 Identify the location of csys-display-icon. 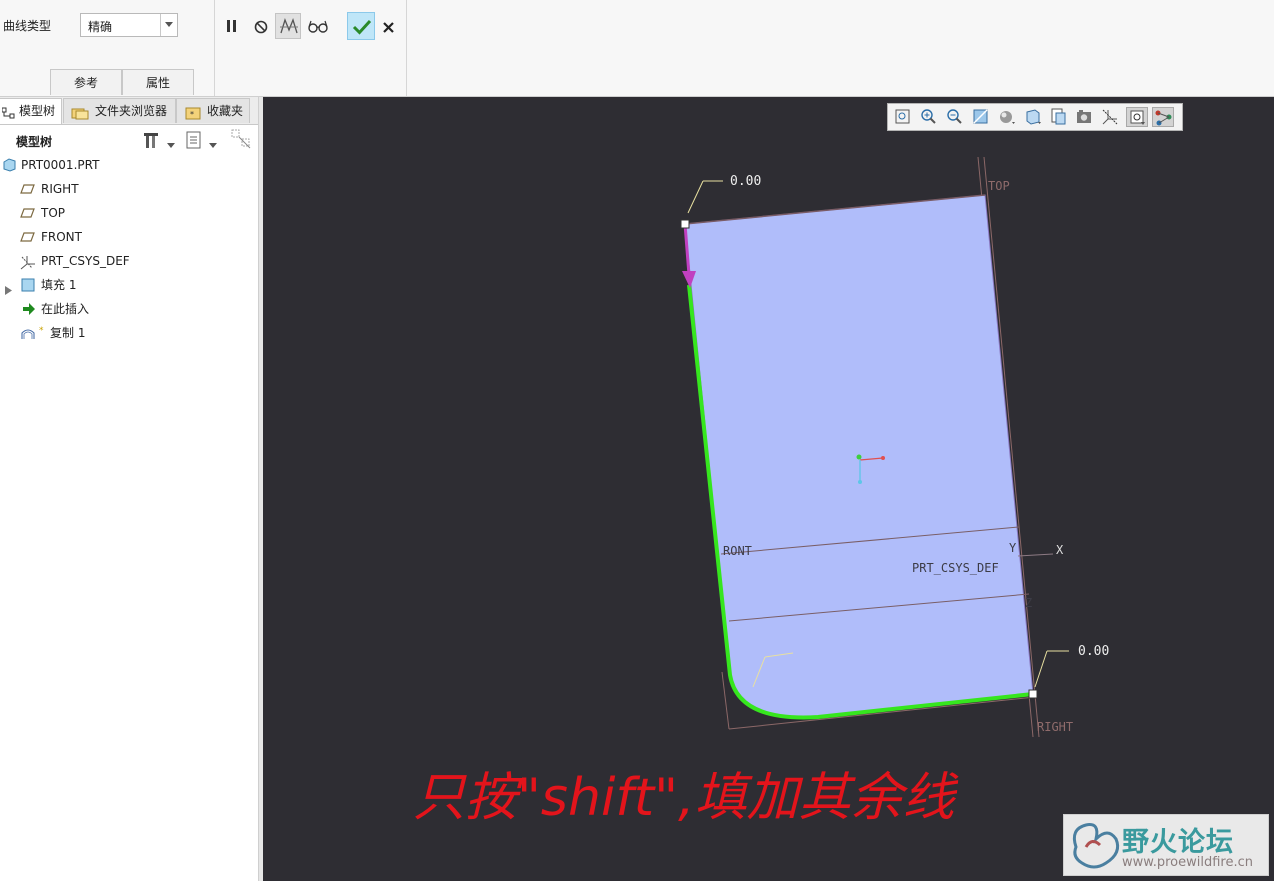
(1110, 117).